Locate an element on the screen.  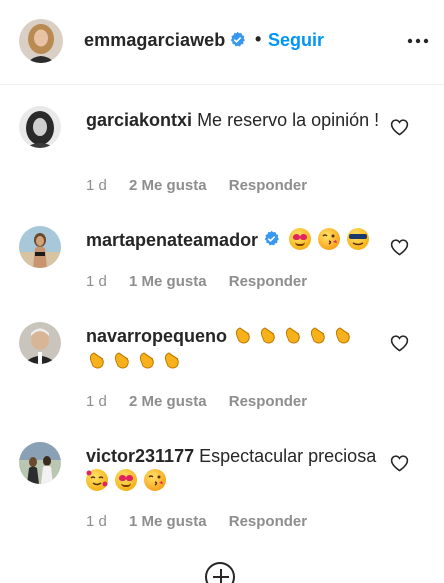
author-username: emmagarciaweb is located at coordinates (154, 40).